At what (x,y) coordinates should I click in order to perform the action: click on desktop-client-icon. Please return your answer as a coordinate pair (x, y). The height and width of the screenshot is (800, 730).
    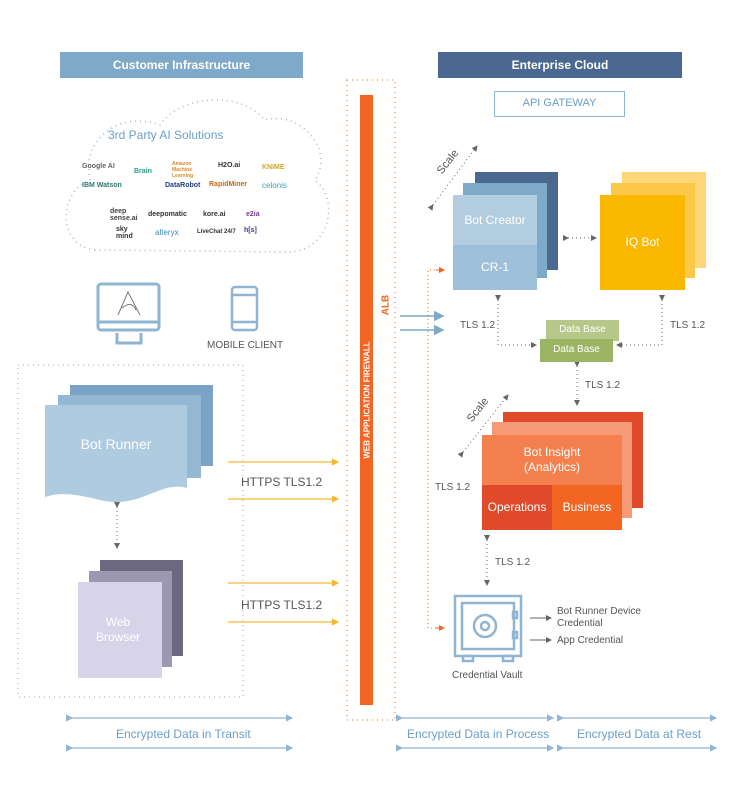
    Looking at the image, I should click on (128, 313).